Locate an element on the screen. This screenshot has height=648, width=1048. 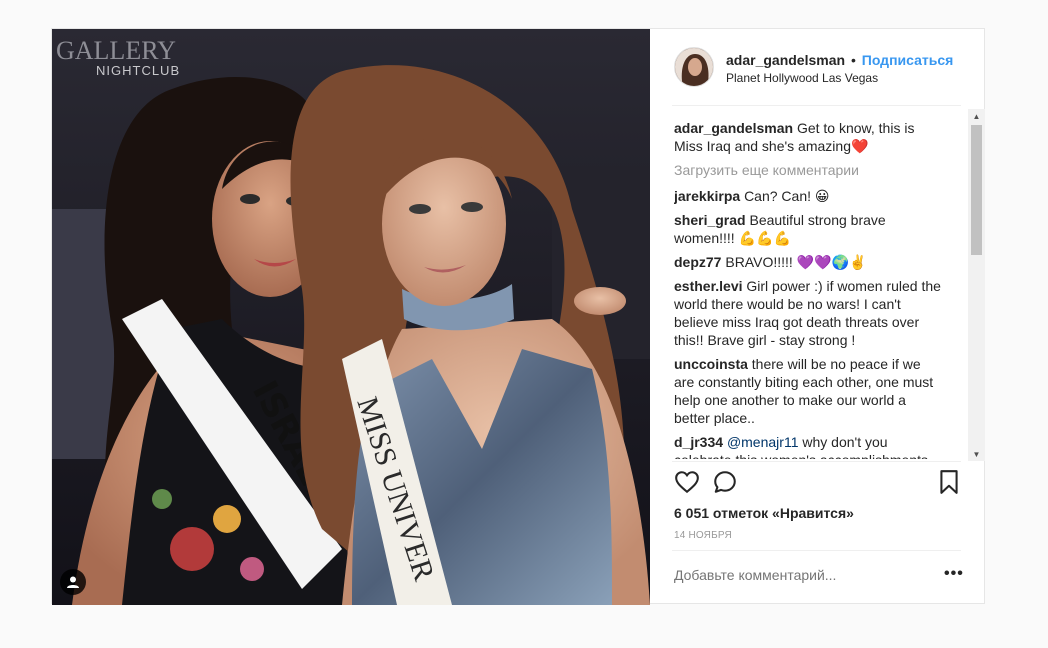
comment-button is located at coordinates (725, 484).